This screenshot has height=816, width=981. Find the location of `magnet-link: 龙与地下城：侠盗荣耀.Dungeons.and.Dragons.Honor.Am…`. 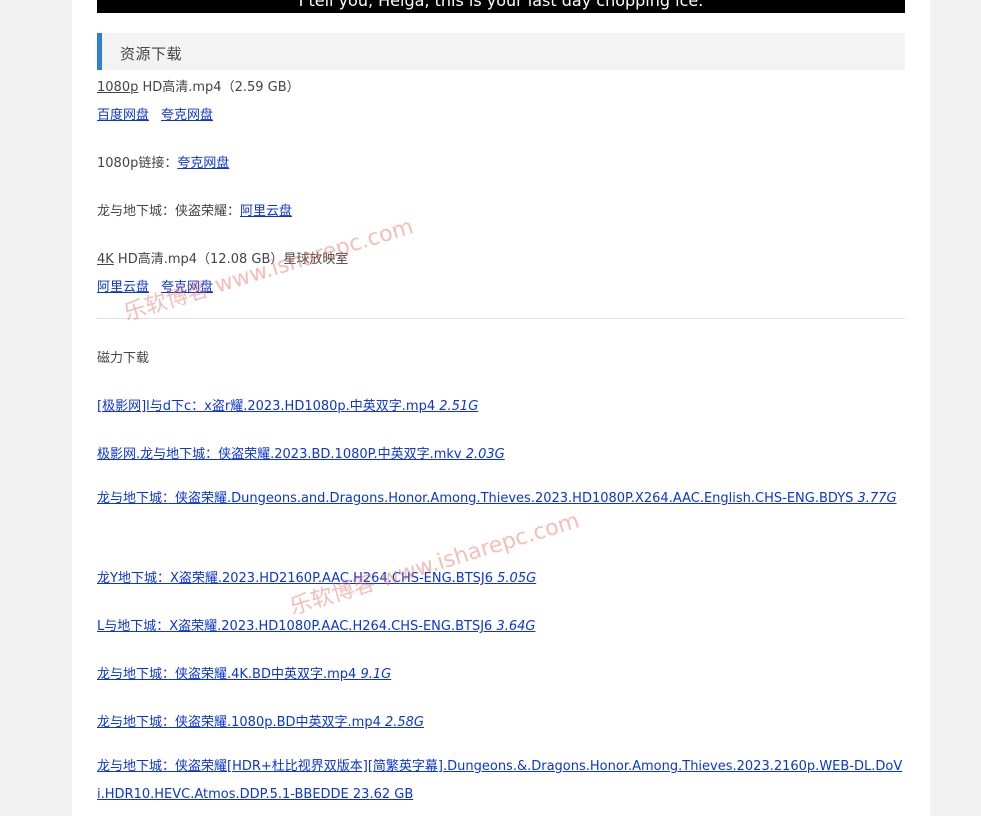

magnet-link: 龙与地下城：侠盗荣耀.Dungeons.and.Dragons.Honor.Am… is located at coordinates (500, 499).